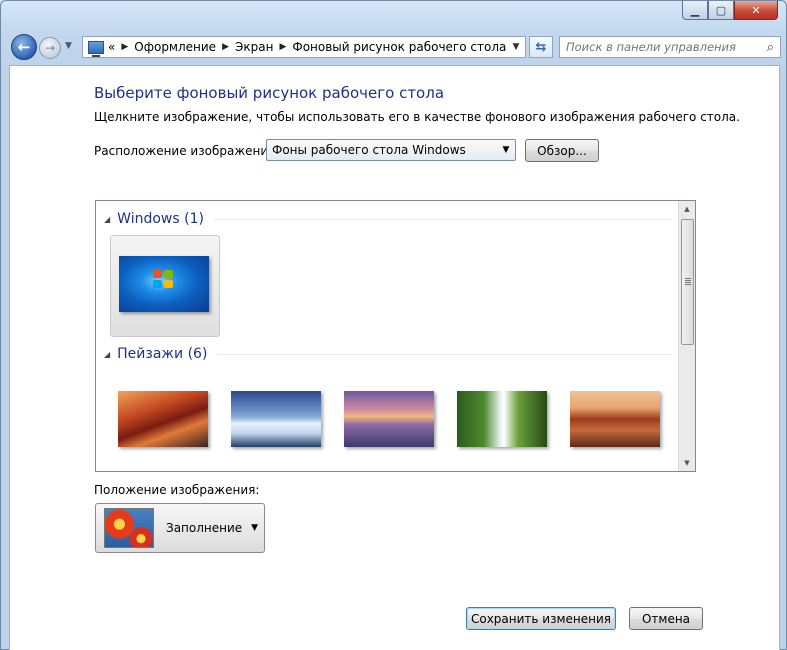  Describe the element at coordinates (369, 150) in the screenshot. I see `picture-location-value: Фоны рабочего стола Windows` at that location.